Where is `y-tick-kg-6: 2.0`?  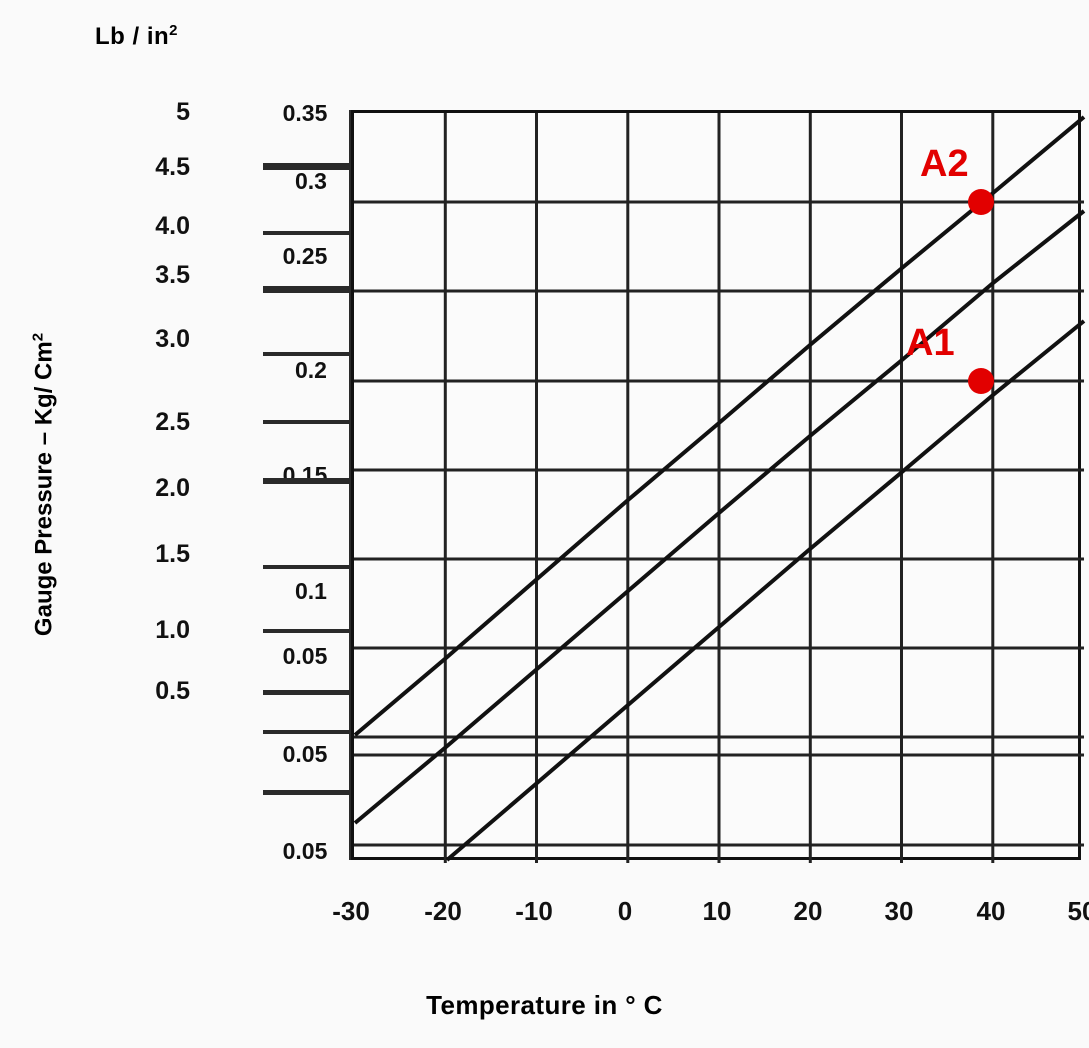
y-tick-kg-6: 2.0 is located at coordinates (172, 488).